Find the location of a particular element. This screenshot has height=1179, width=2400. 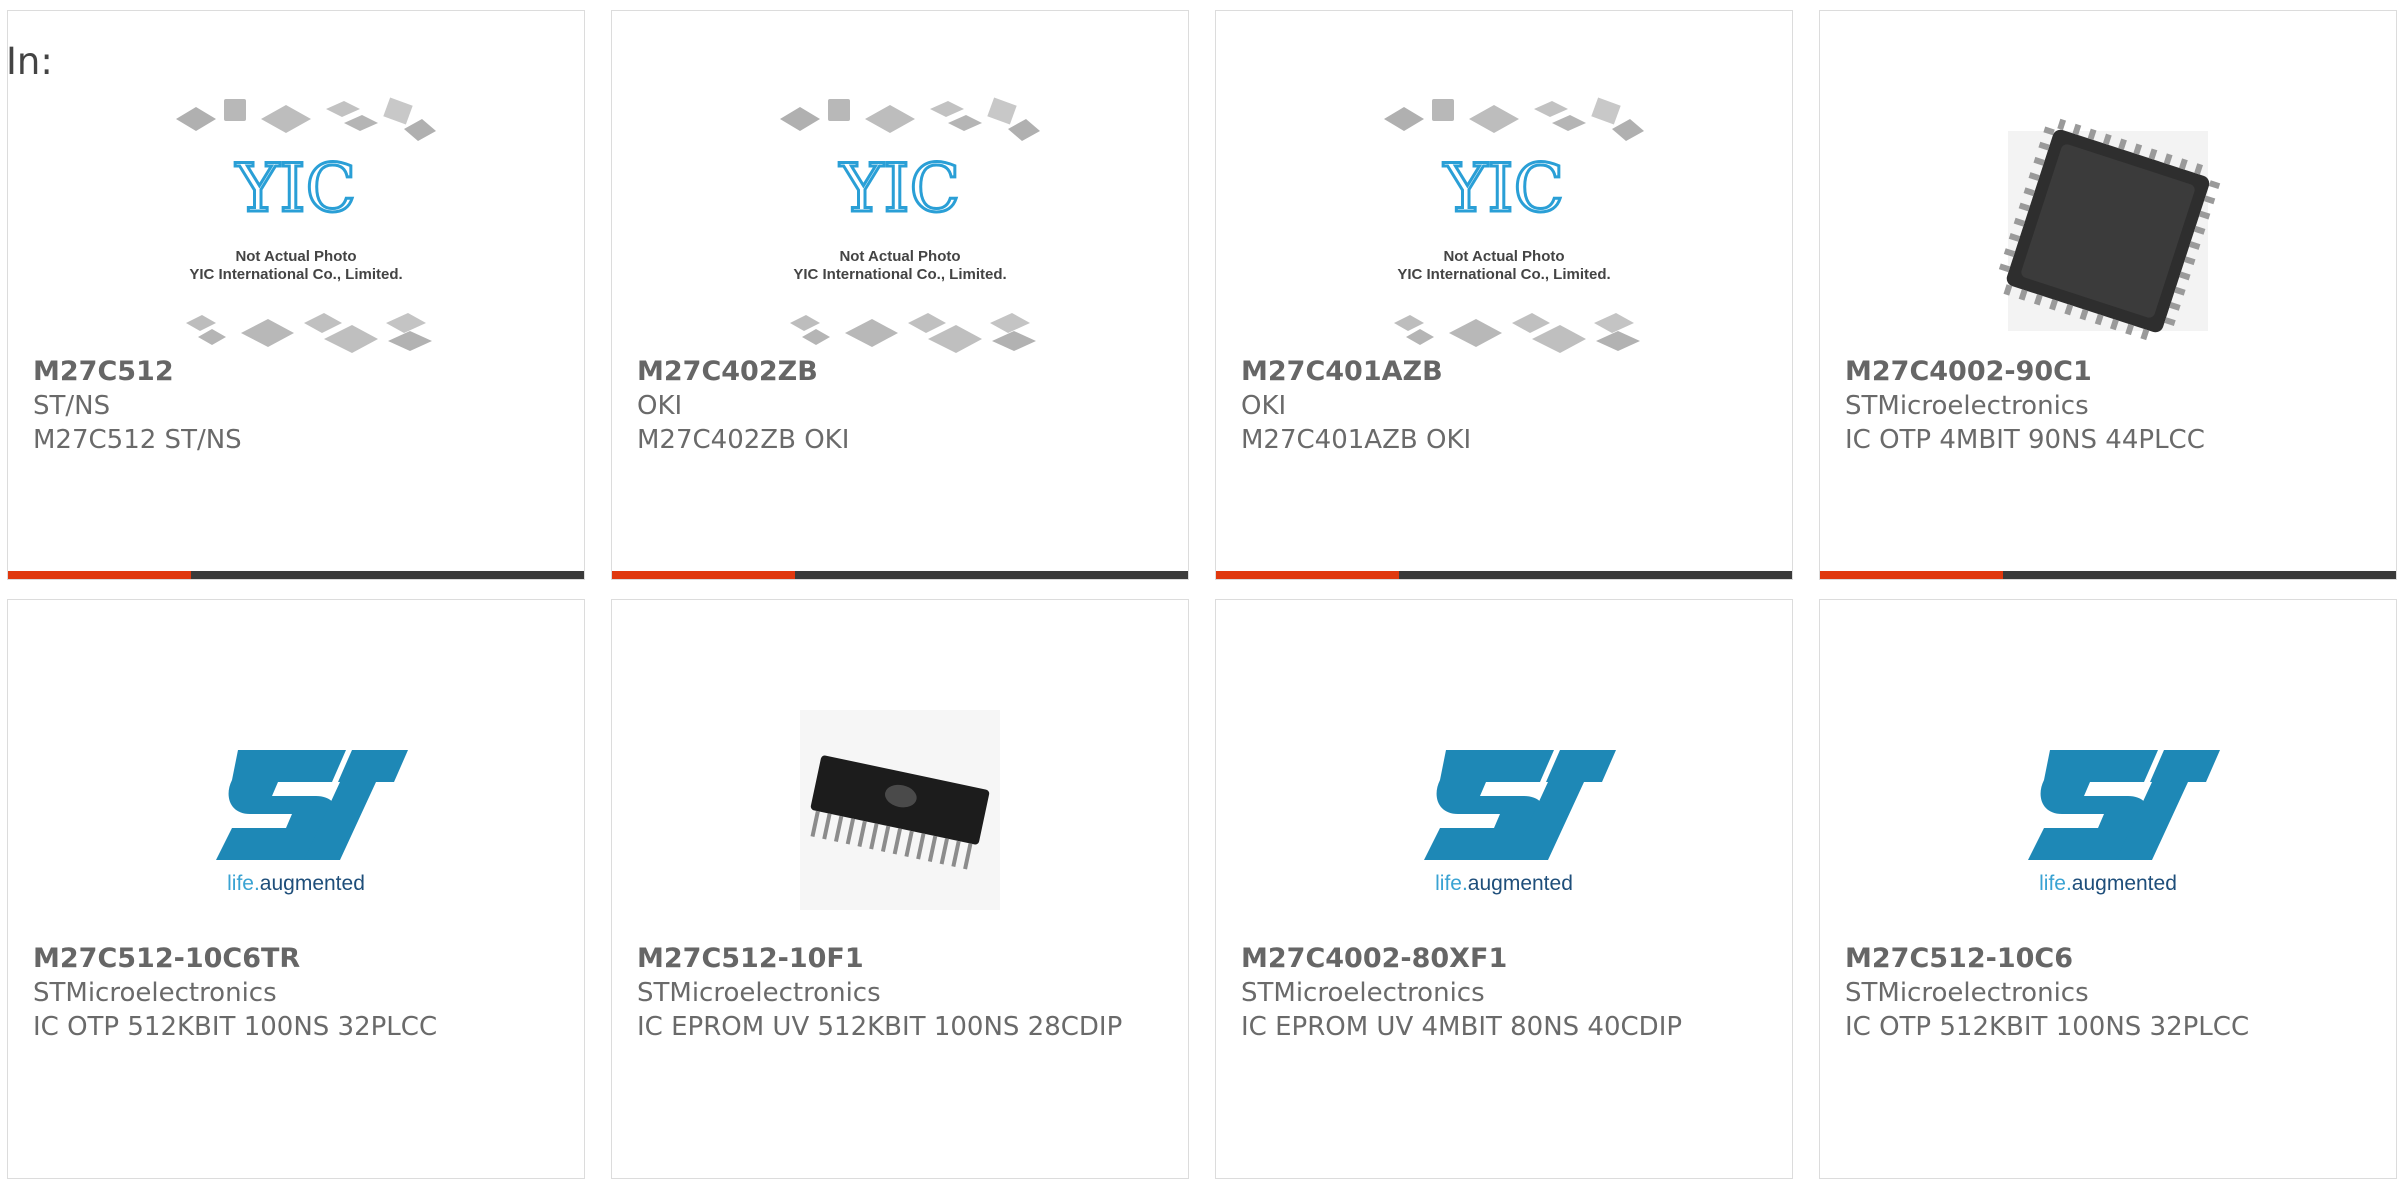

part-number-link: M27C401AZB is located at coordinates (1504, 372).